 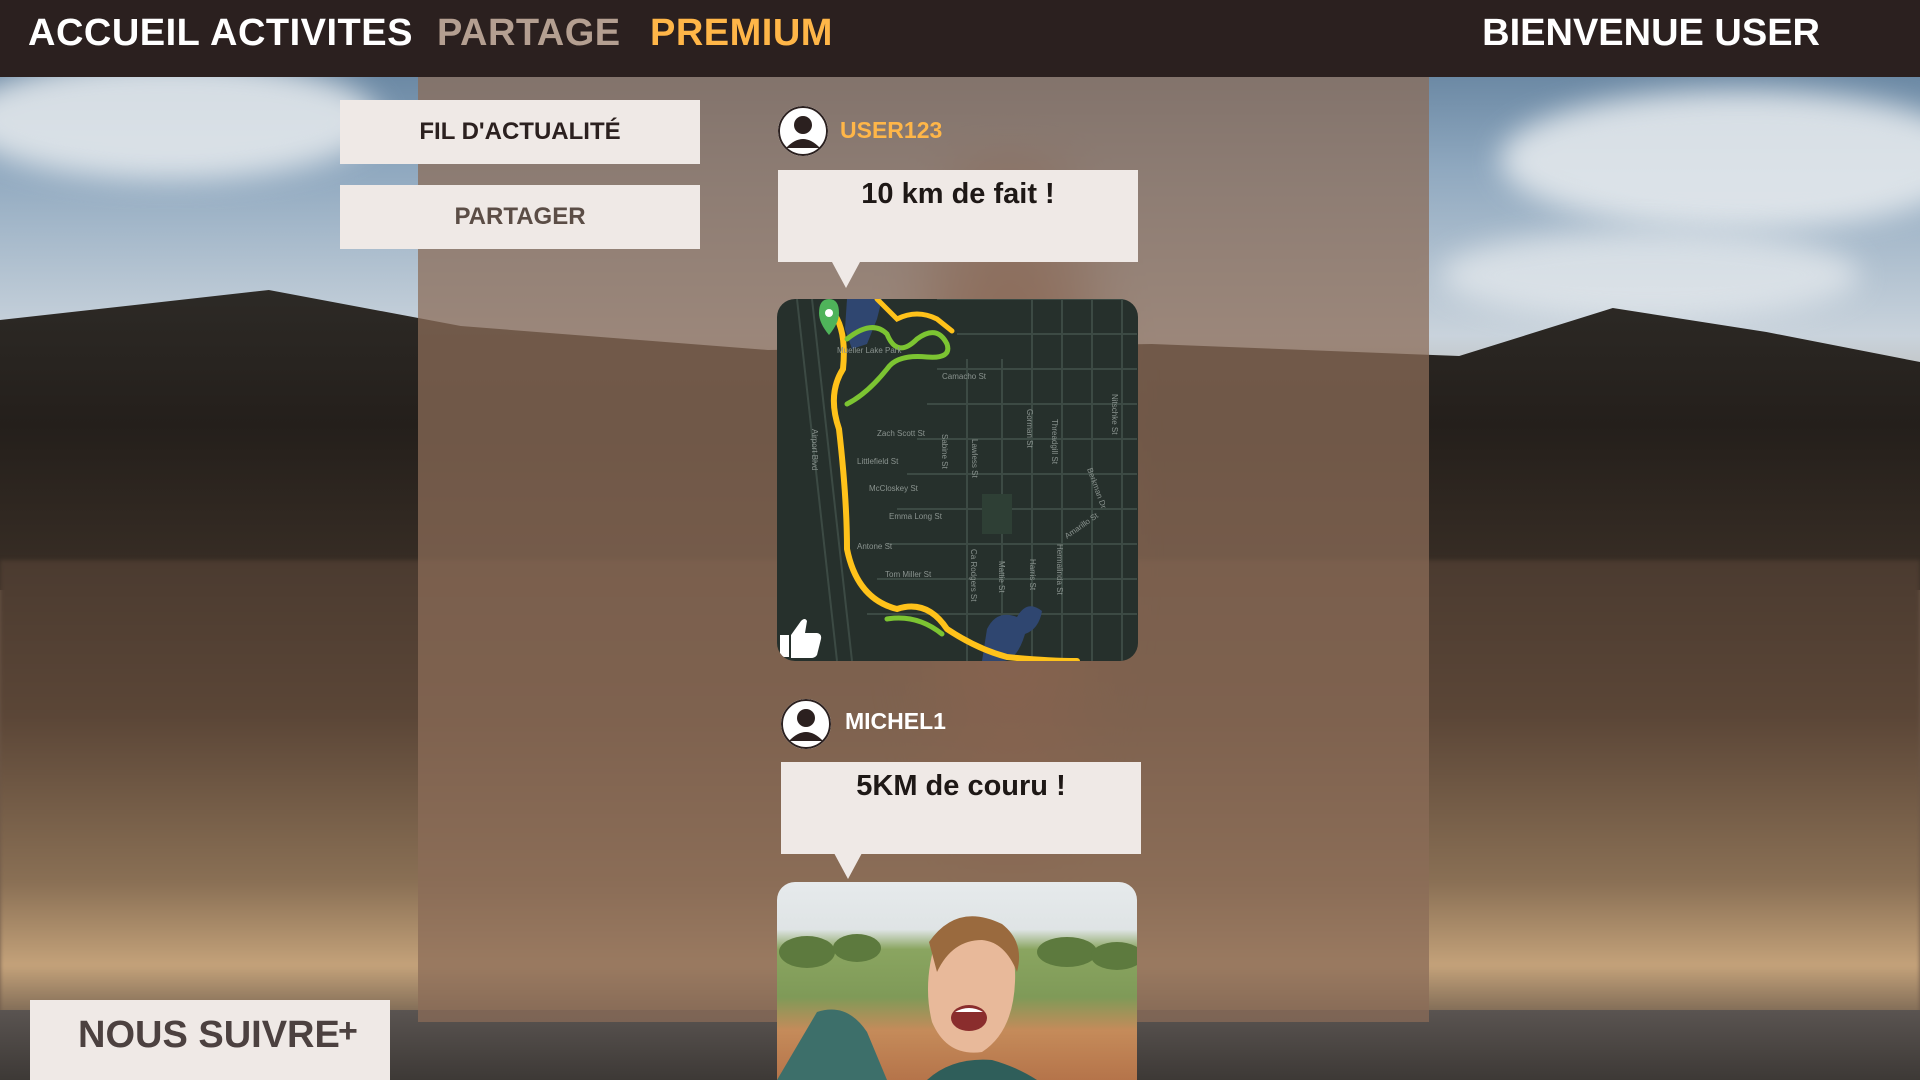 What do you see at coordinates (1650, 275) in the screenshot?
I see `background-cloud` at bounding box center [1650, 275].